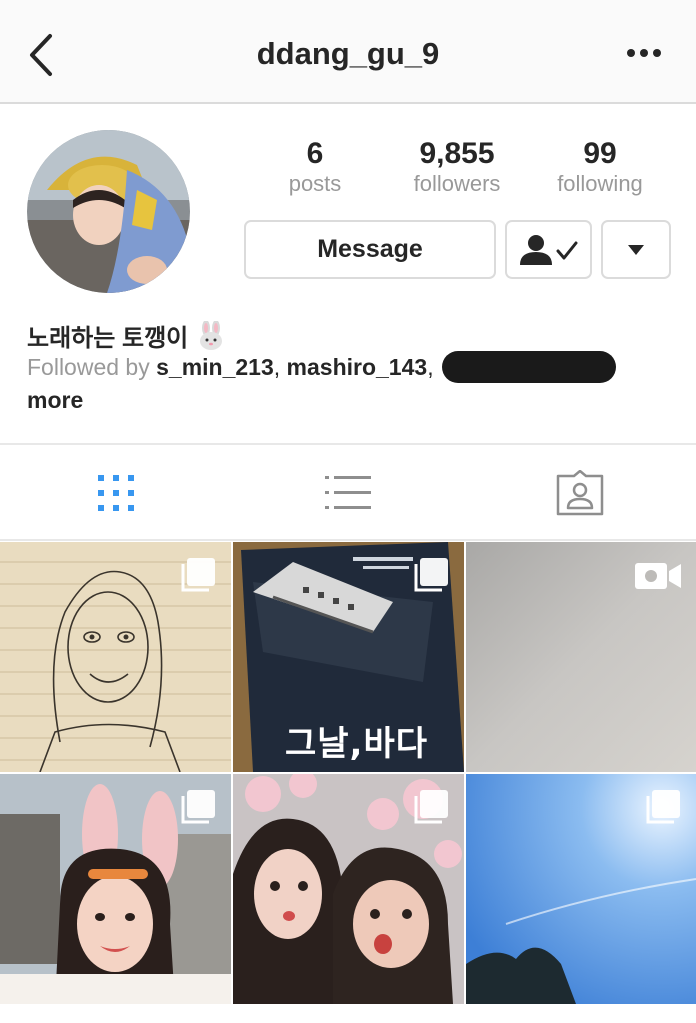 The height and width of the screenshot is (1023, 696). Describe the element at coordinates (357, 744) in the screenshot. I see `poster-title-text: 그날,바다` at that location.